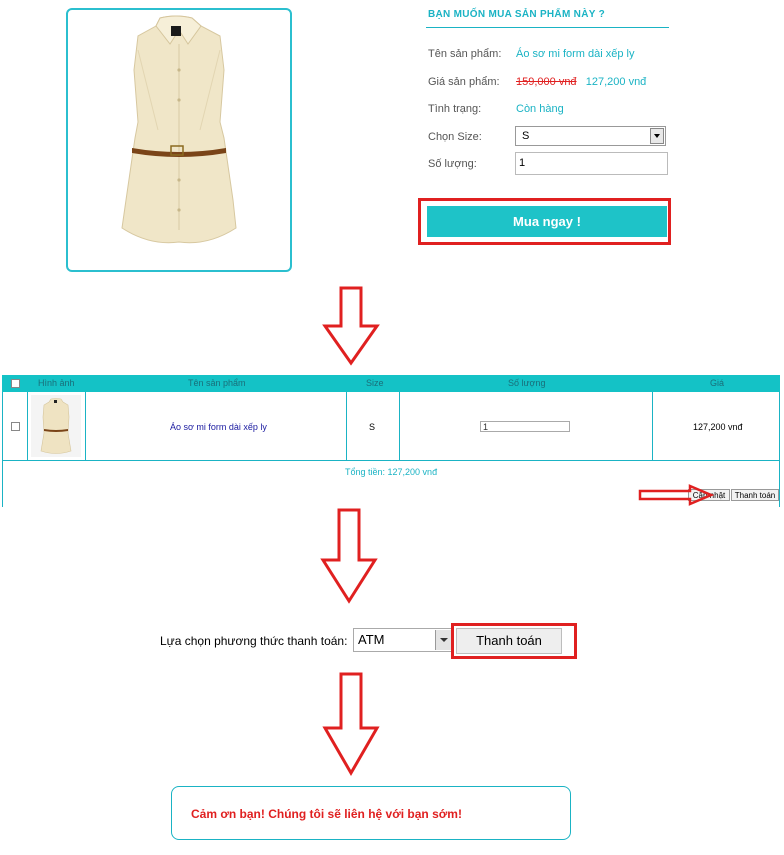  Describe the element at coordinates (547, 221) in the screenshot. I see `buy-now-button: Mua ngay !` at that location.